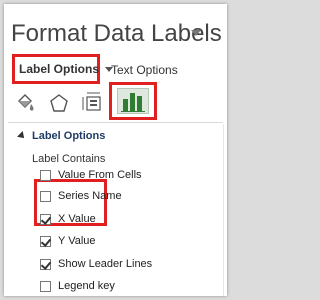 The height and width of the screenshot is (300, 320). I want to click on option-legend-key: Legend key, so click(77, 286).